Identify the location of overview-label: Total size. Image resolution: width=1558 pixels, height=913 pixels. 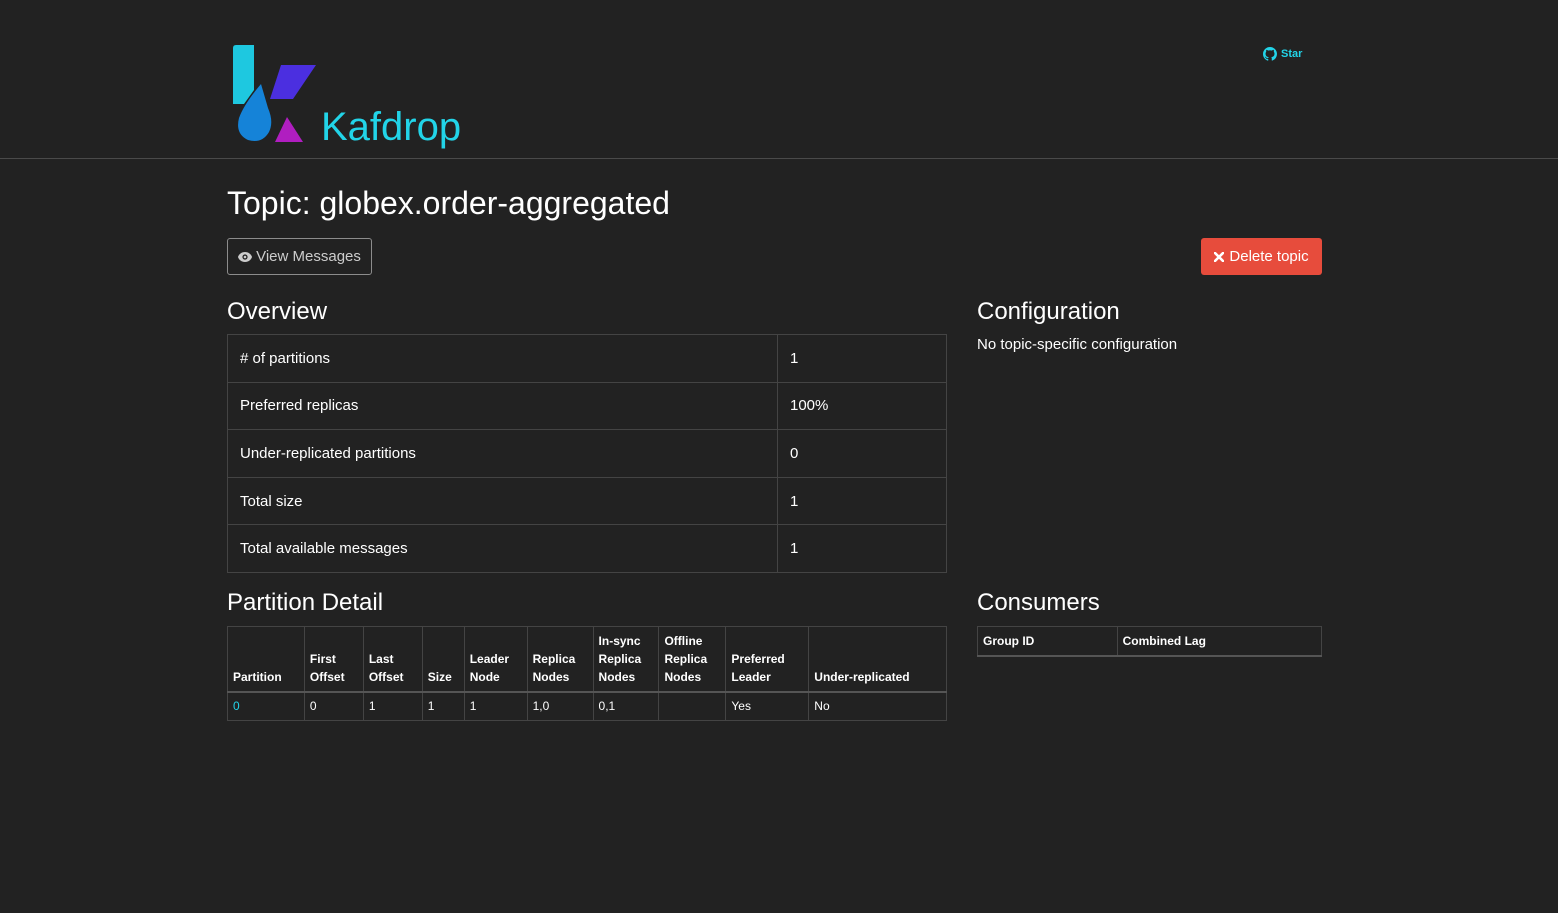
(502, 501).